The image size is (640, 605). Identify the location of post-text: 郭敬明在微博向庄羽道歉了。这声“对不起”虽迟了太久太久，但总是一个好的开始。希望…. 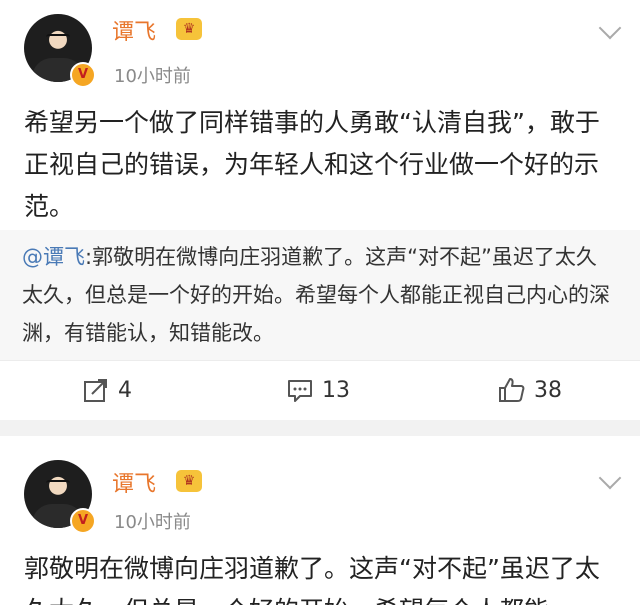
(312, 579).